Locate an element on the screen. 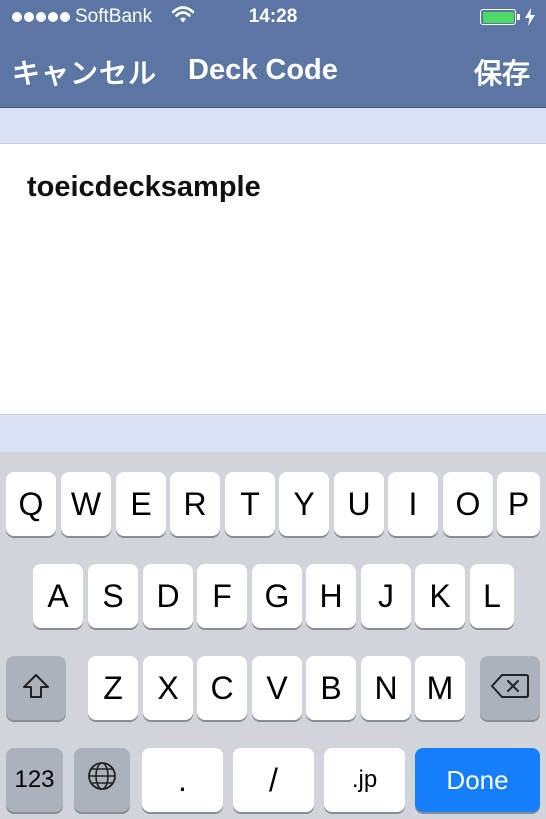 The height and width of the screenshot is (819, 546). charging-bolt-icon is located at coordinates (530, 19).